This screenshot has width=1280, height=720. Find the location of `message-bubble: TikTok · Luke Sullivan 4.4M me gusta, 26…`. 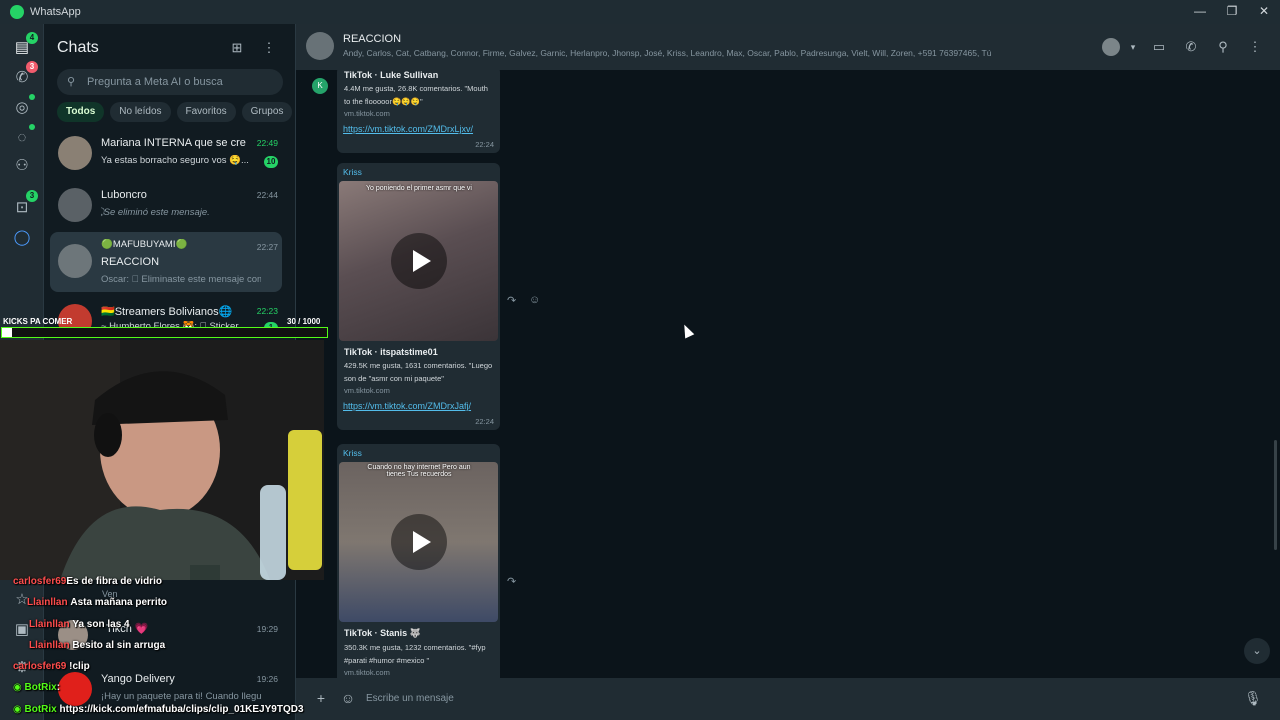

message-bubble: TikTok · Luke Sullivan 4.4M me gusta, 26… is located at coordinates (418, 111).